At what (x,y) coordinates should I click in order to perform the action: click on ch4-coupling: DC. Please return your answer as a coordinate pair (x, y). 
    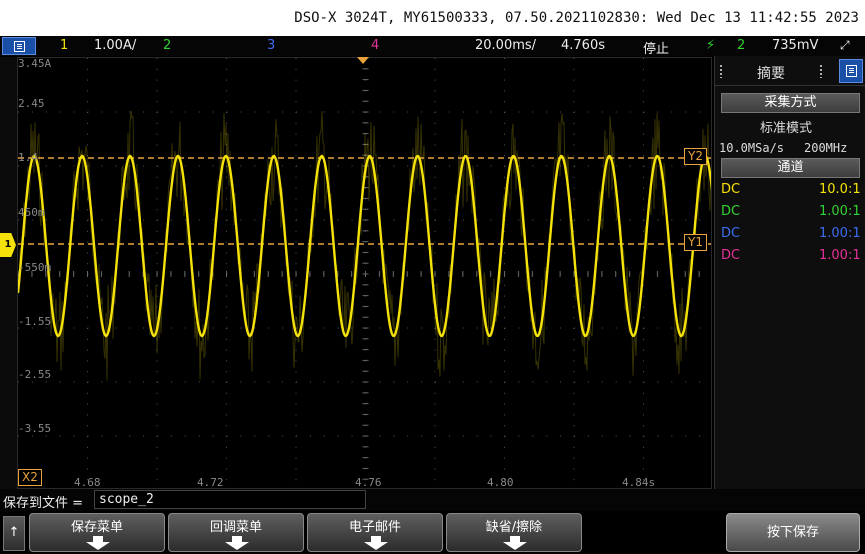
    Looking at the image, I should click on (731, 255).